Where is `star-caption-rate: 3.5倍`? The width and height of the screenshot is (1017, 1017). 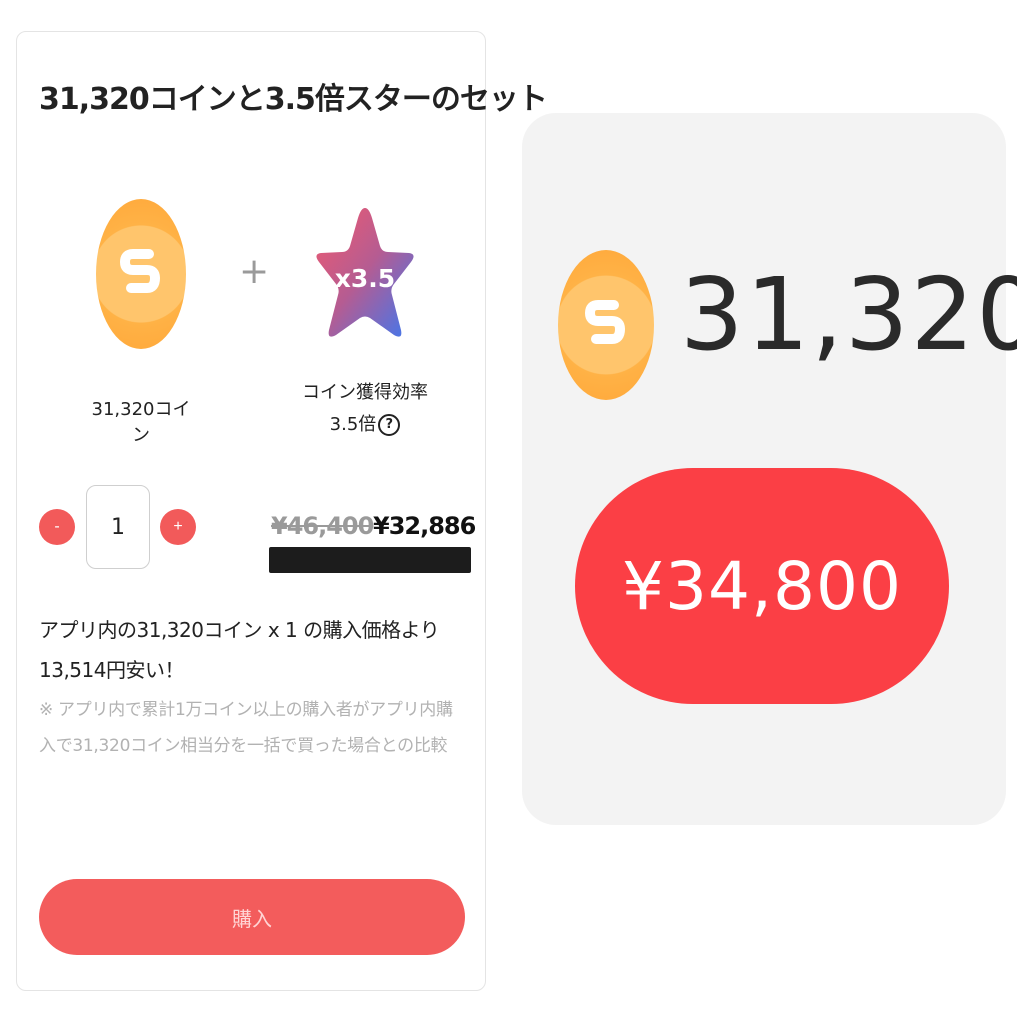 star-caption-rate: 3.5倍 is located at coordinates (353, 424).